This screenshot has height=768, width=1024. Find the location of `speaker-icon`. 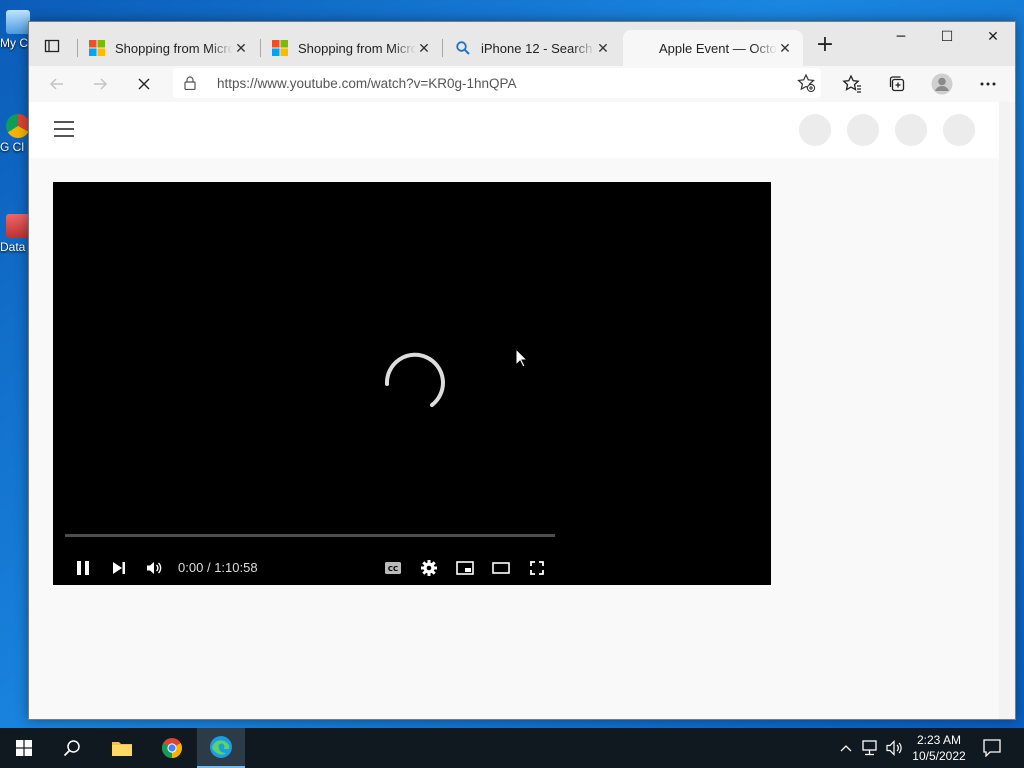

speaker-icon is located at coordinates (894, 748).